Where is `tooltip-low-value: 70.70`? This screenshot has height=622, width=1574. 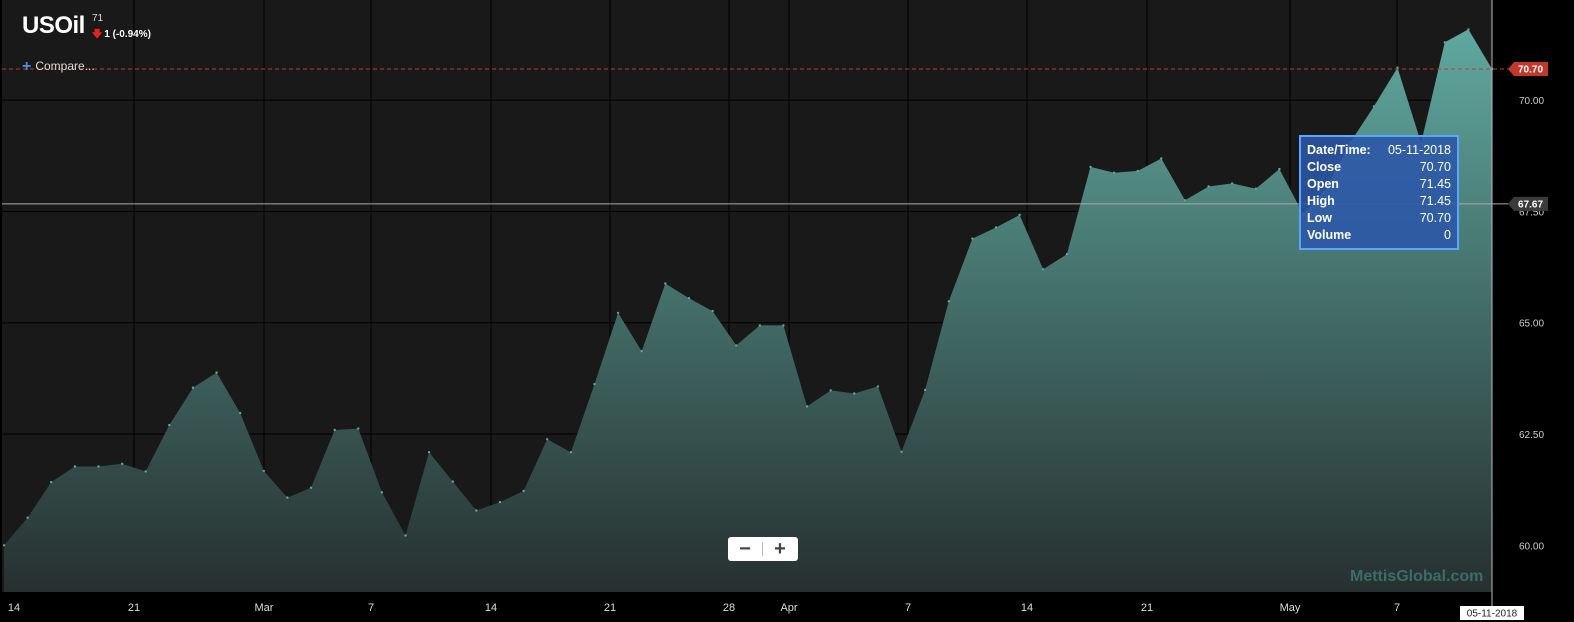 tooltip-low-value: 70.70 is located at coordinates (1435, 218).